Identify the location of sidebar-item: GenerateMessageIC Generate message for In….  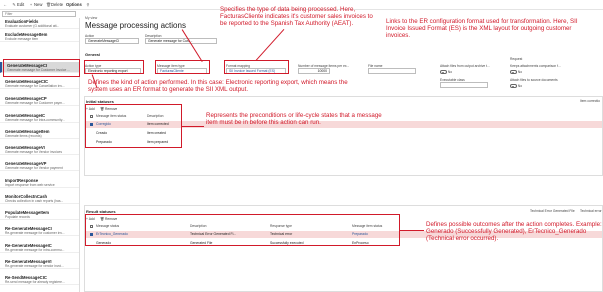
(39, 117).